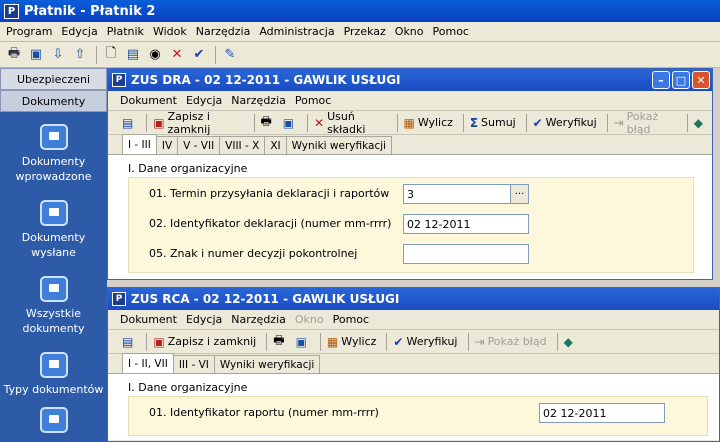  What do you see at coordinates (296, 31) in the screenshot?
I see `menu-administracja: Administracja` at bounding box center [296, 31].